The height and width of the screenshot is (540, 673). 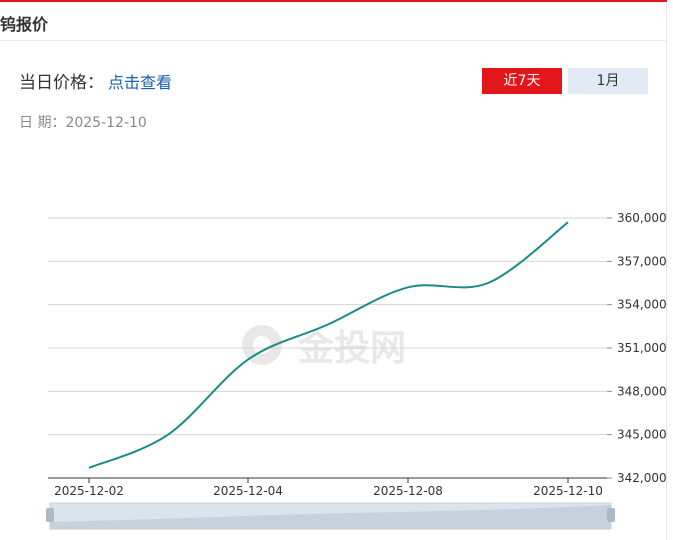 What do you see at coordinates (642, 305) in the screenshot?
I see `y-tick-label: 354,000` at bounding box center [642, 305].